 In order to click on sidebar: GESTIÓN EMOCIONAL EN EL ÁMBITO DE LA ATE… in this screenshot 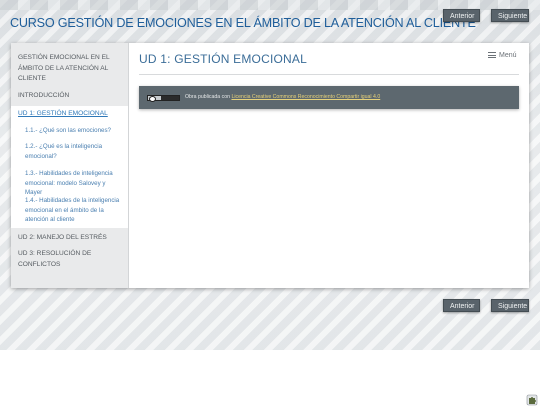, I will do `click(70, 165)`.